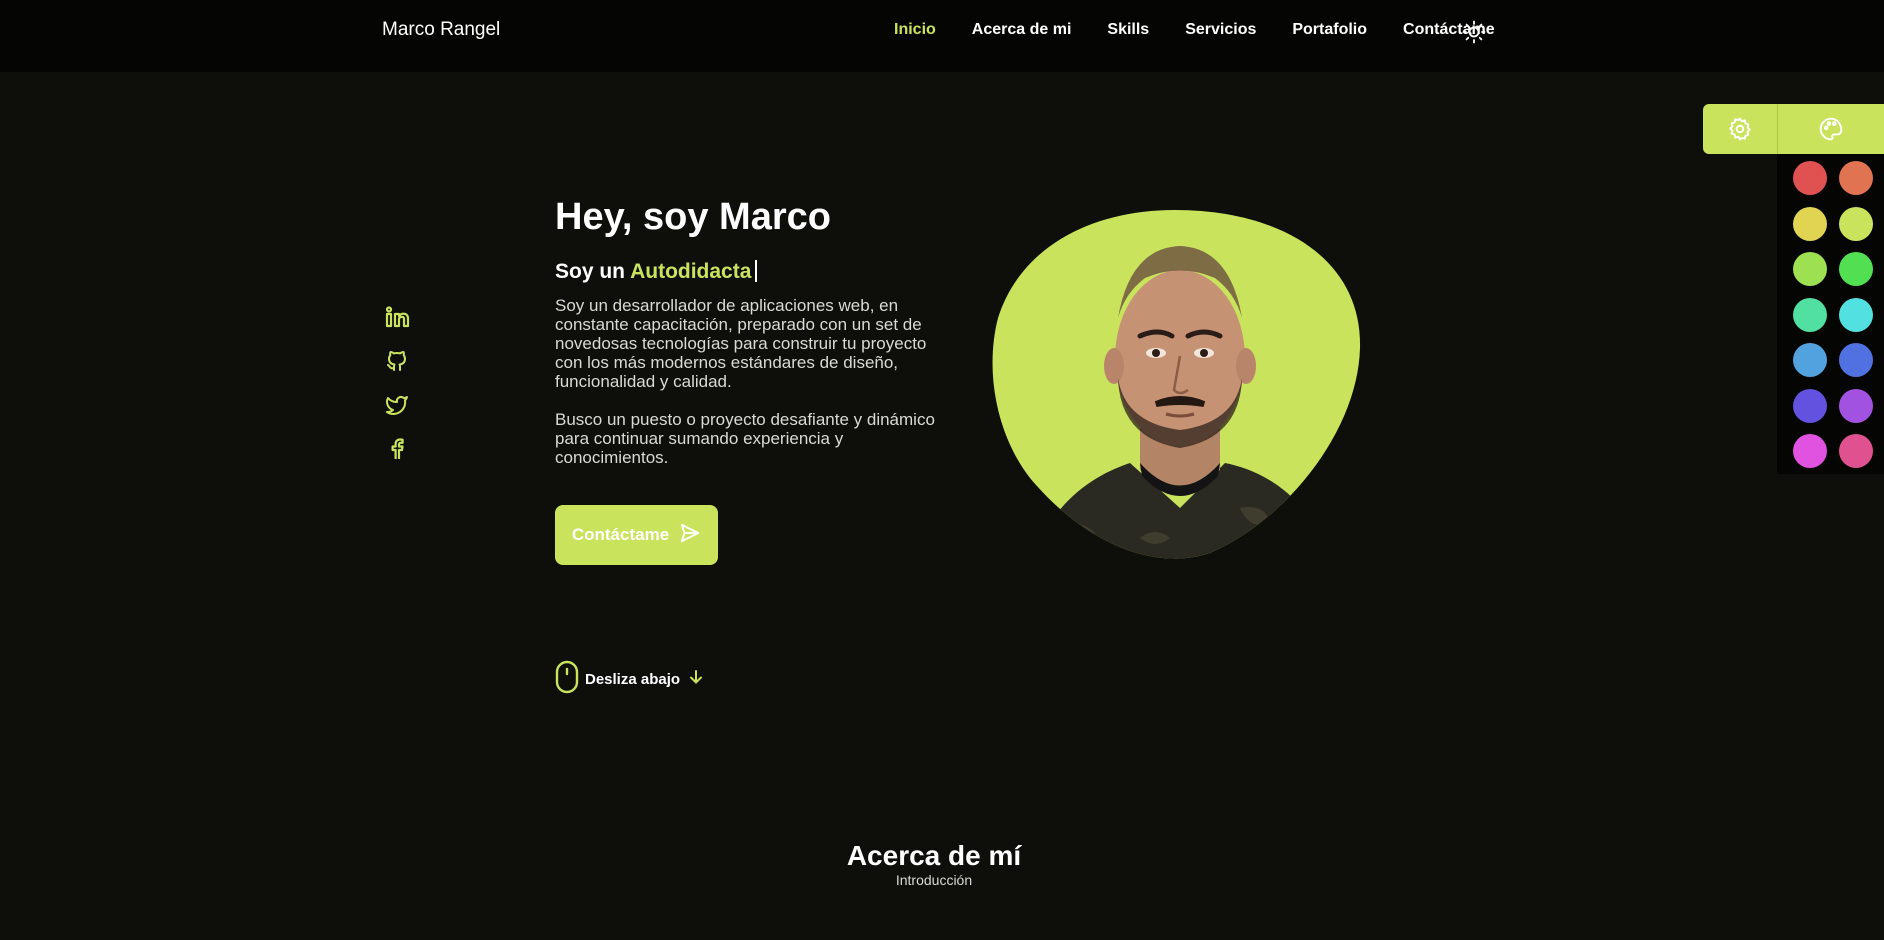 The image size is (1884, 940). Describe the element at coordinates (1176, 384) in the screenshot. I see `profile-image` at that location.